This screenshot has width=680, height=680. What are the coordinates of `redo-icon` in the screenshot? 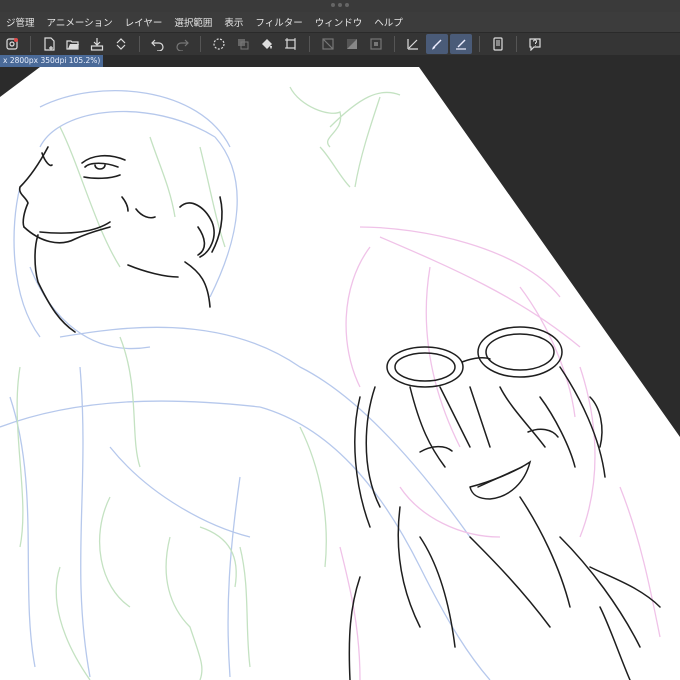 It's located at (182, 44).